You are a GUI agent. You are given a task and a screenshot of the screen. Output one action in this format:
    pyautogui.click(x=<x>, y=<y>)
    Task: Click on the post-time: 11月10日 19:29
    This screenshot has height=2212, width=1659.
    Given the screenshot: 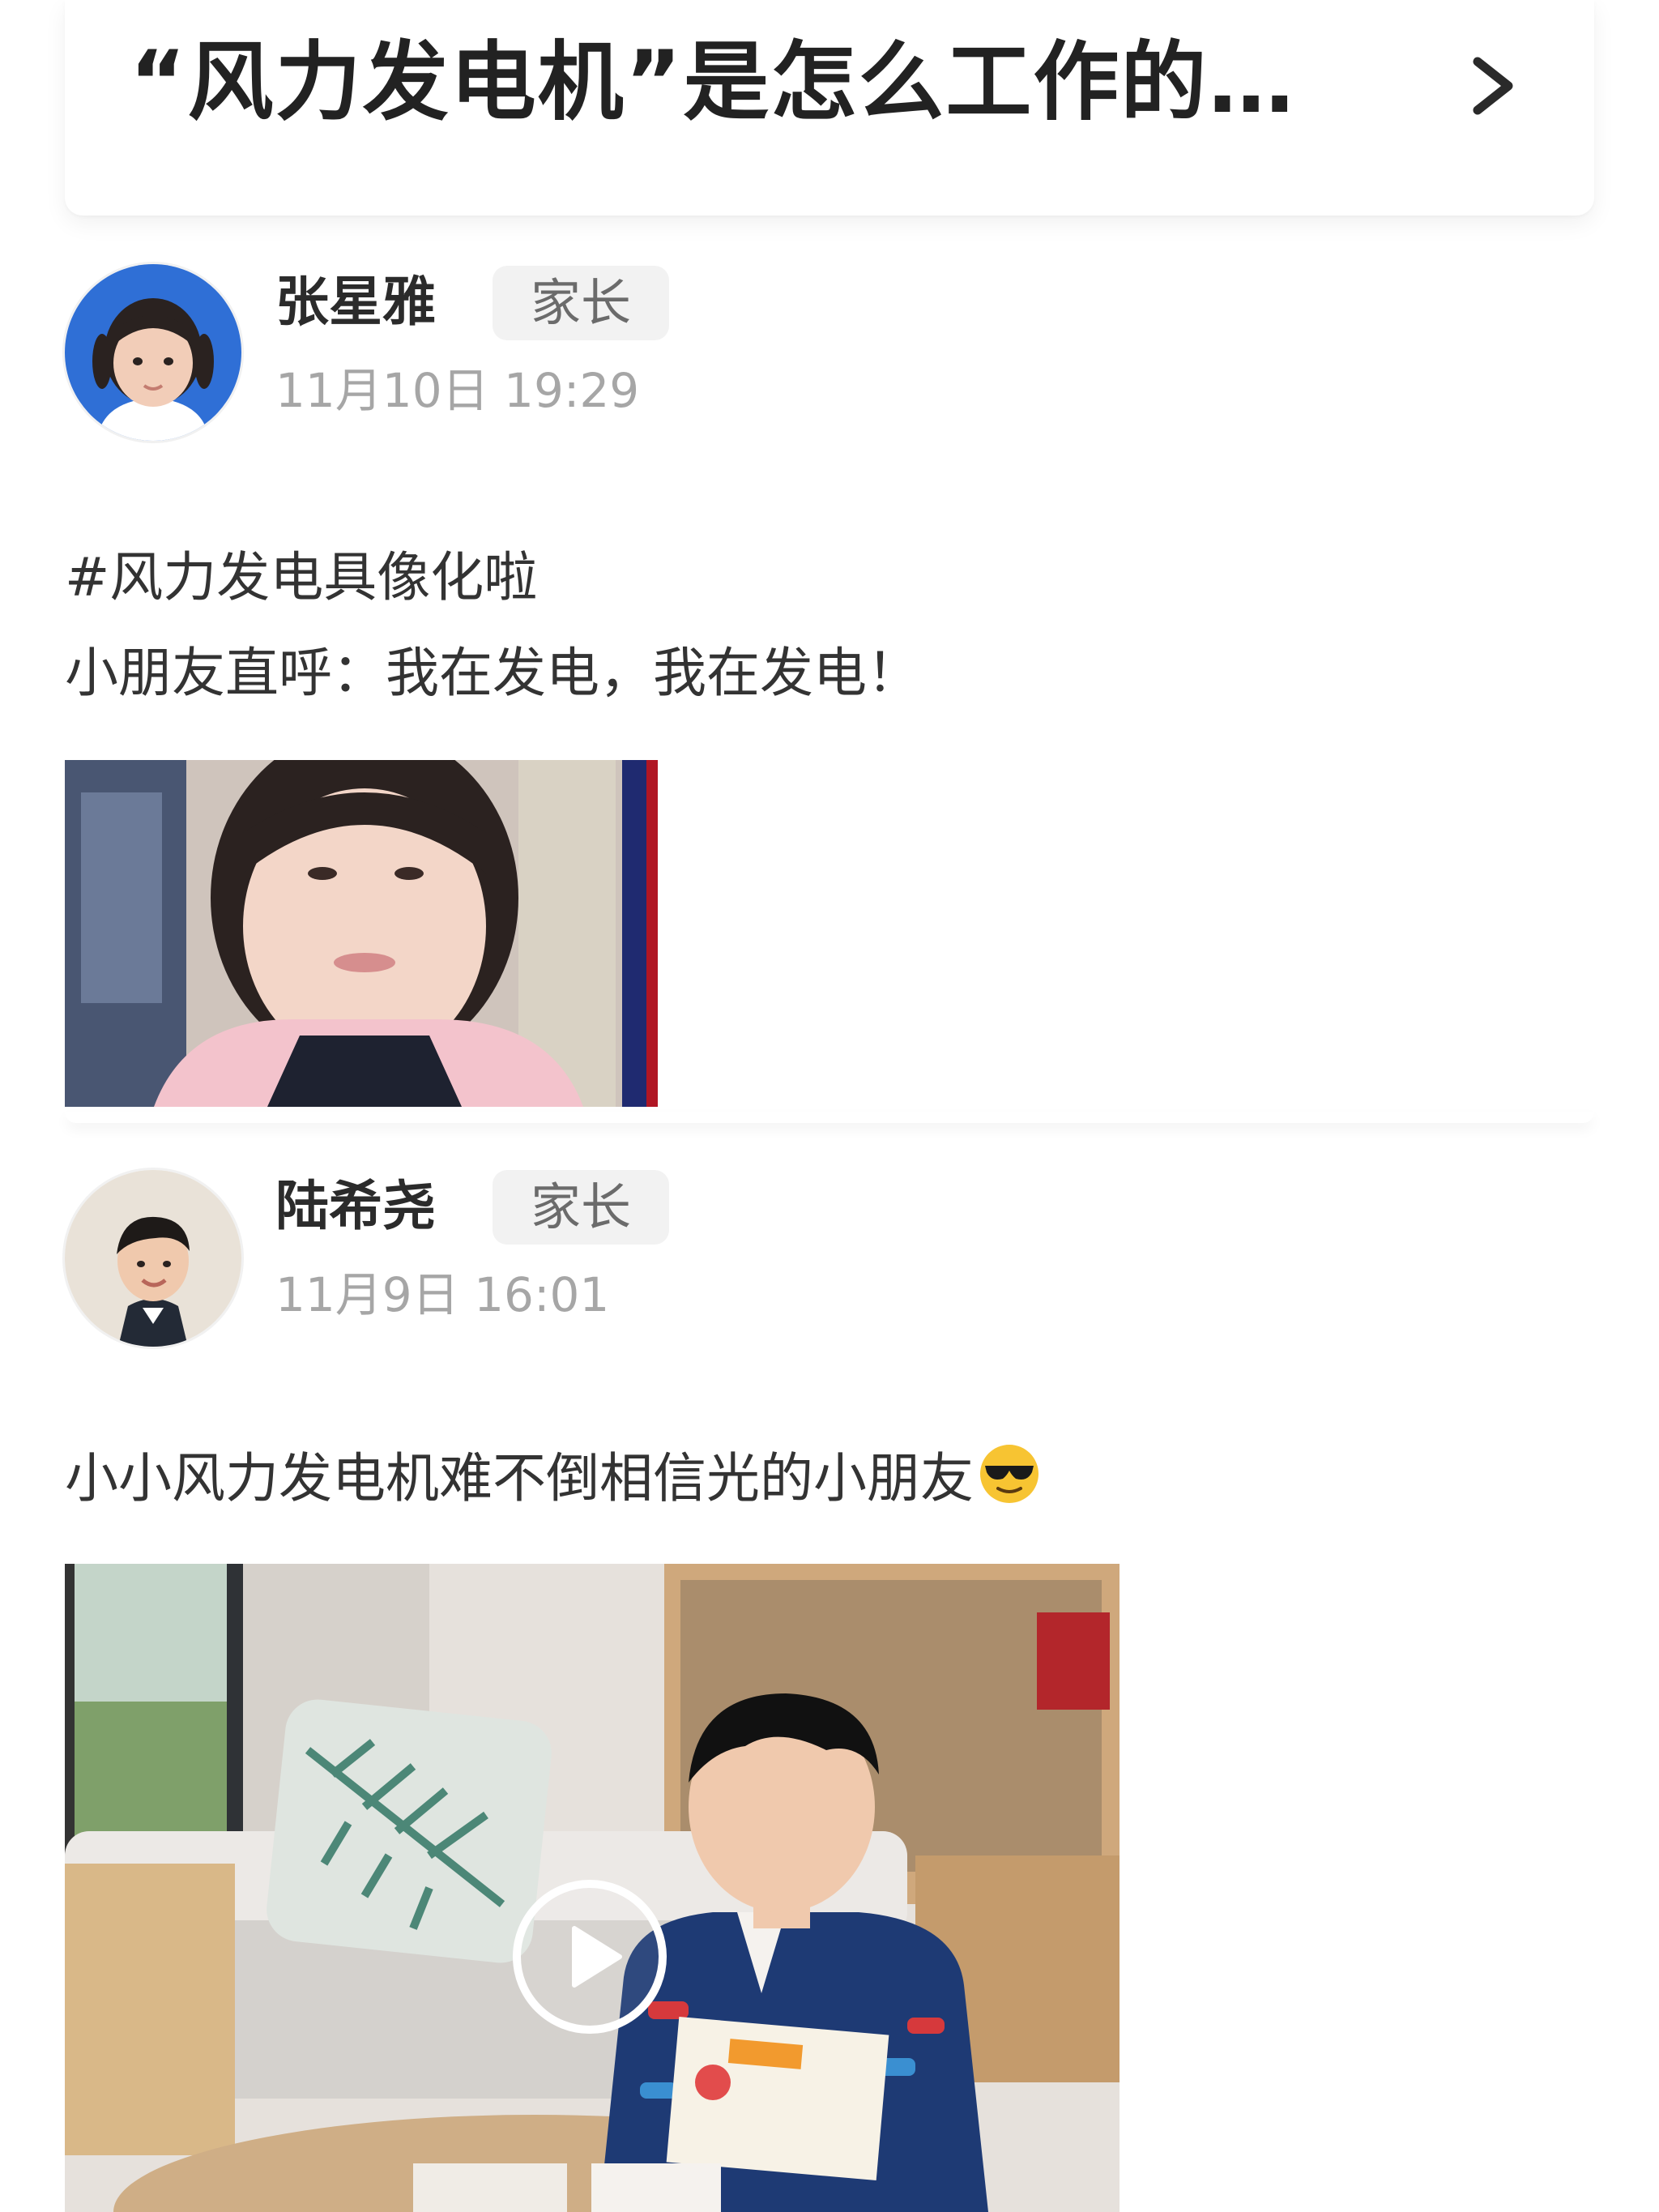 What is the action you would take?
    pyautogui.click(x=457, y=390)
    